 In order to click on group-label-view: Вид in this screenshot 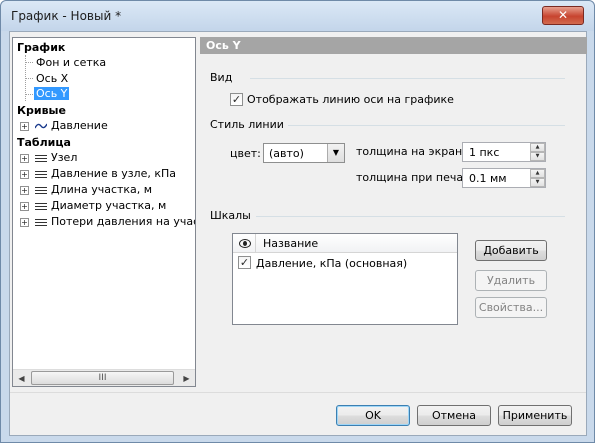, I will do `click(221, 77)`.